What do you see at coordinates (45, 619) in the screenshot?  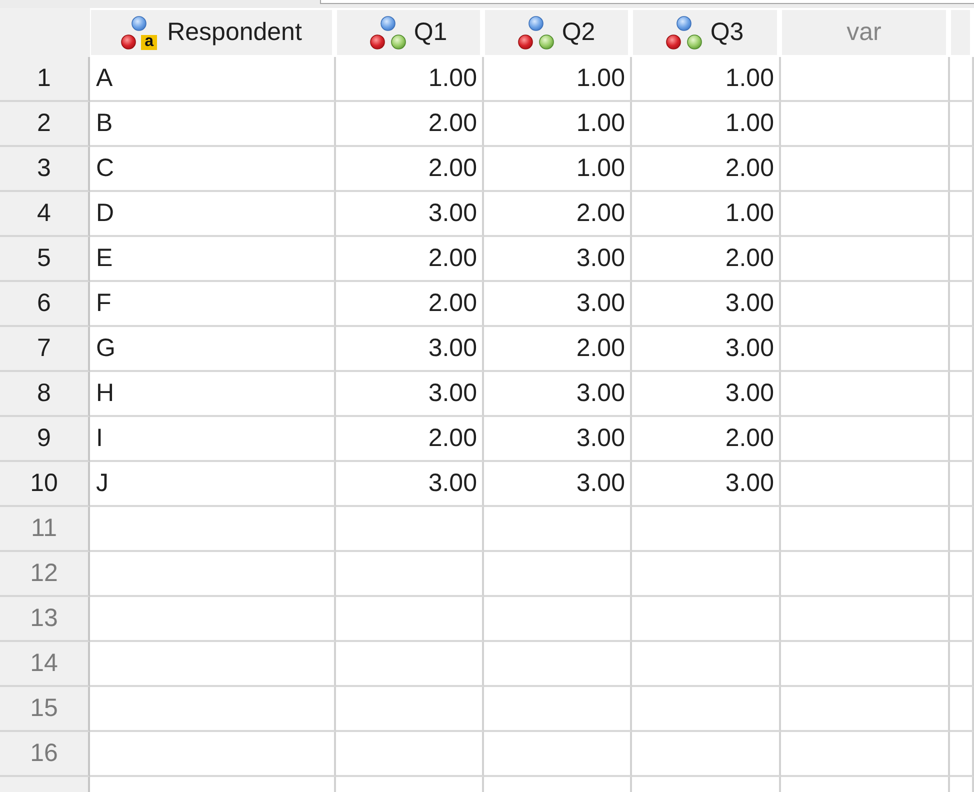 I see `row-header: 13` at bounding box center [45, 619].